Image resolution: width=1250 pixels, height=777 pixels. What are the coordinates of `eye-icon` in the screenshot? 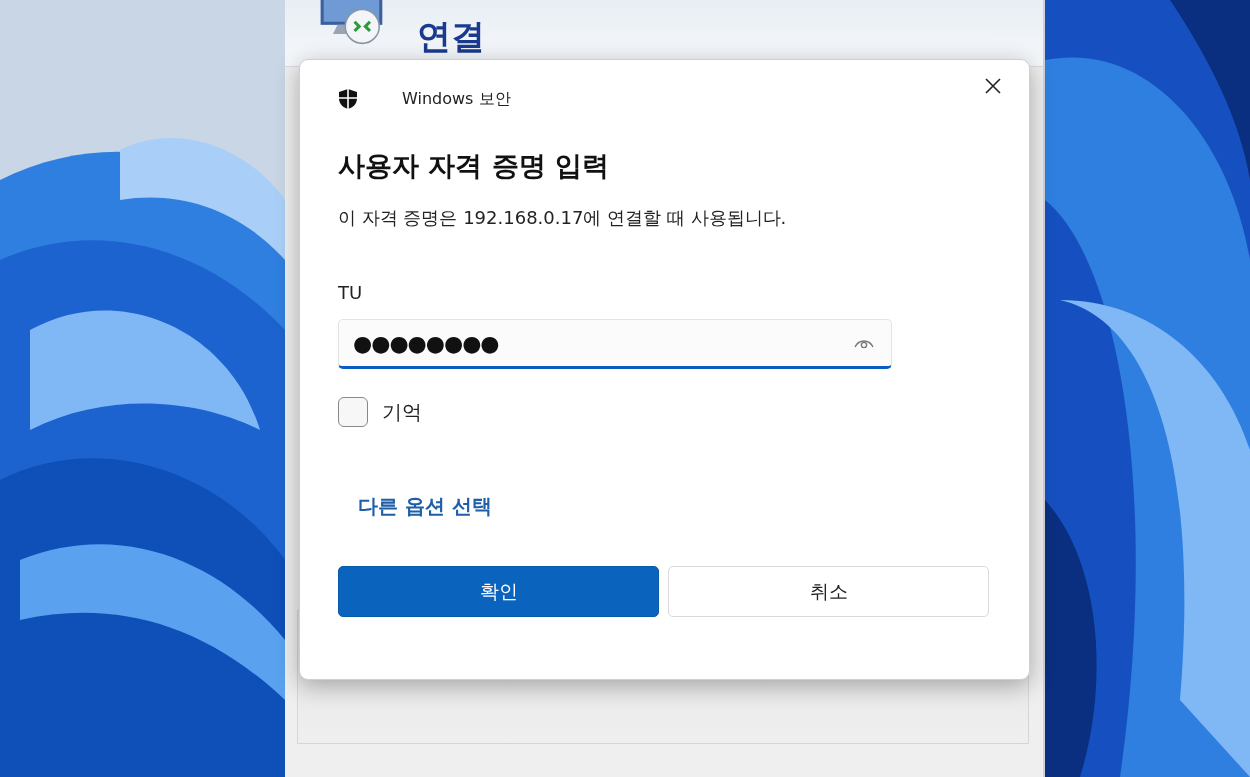 It's located at (864, 343).